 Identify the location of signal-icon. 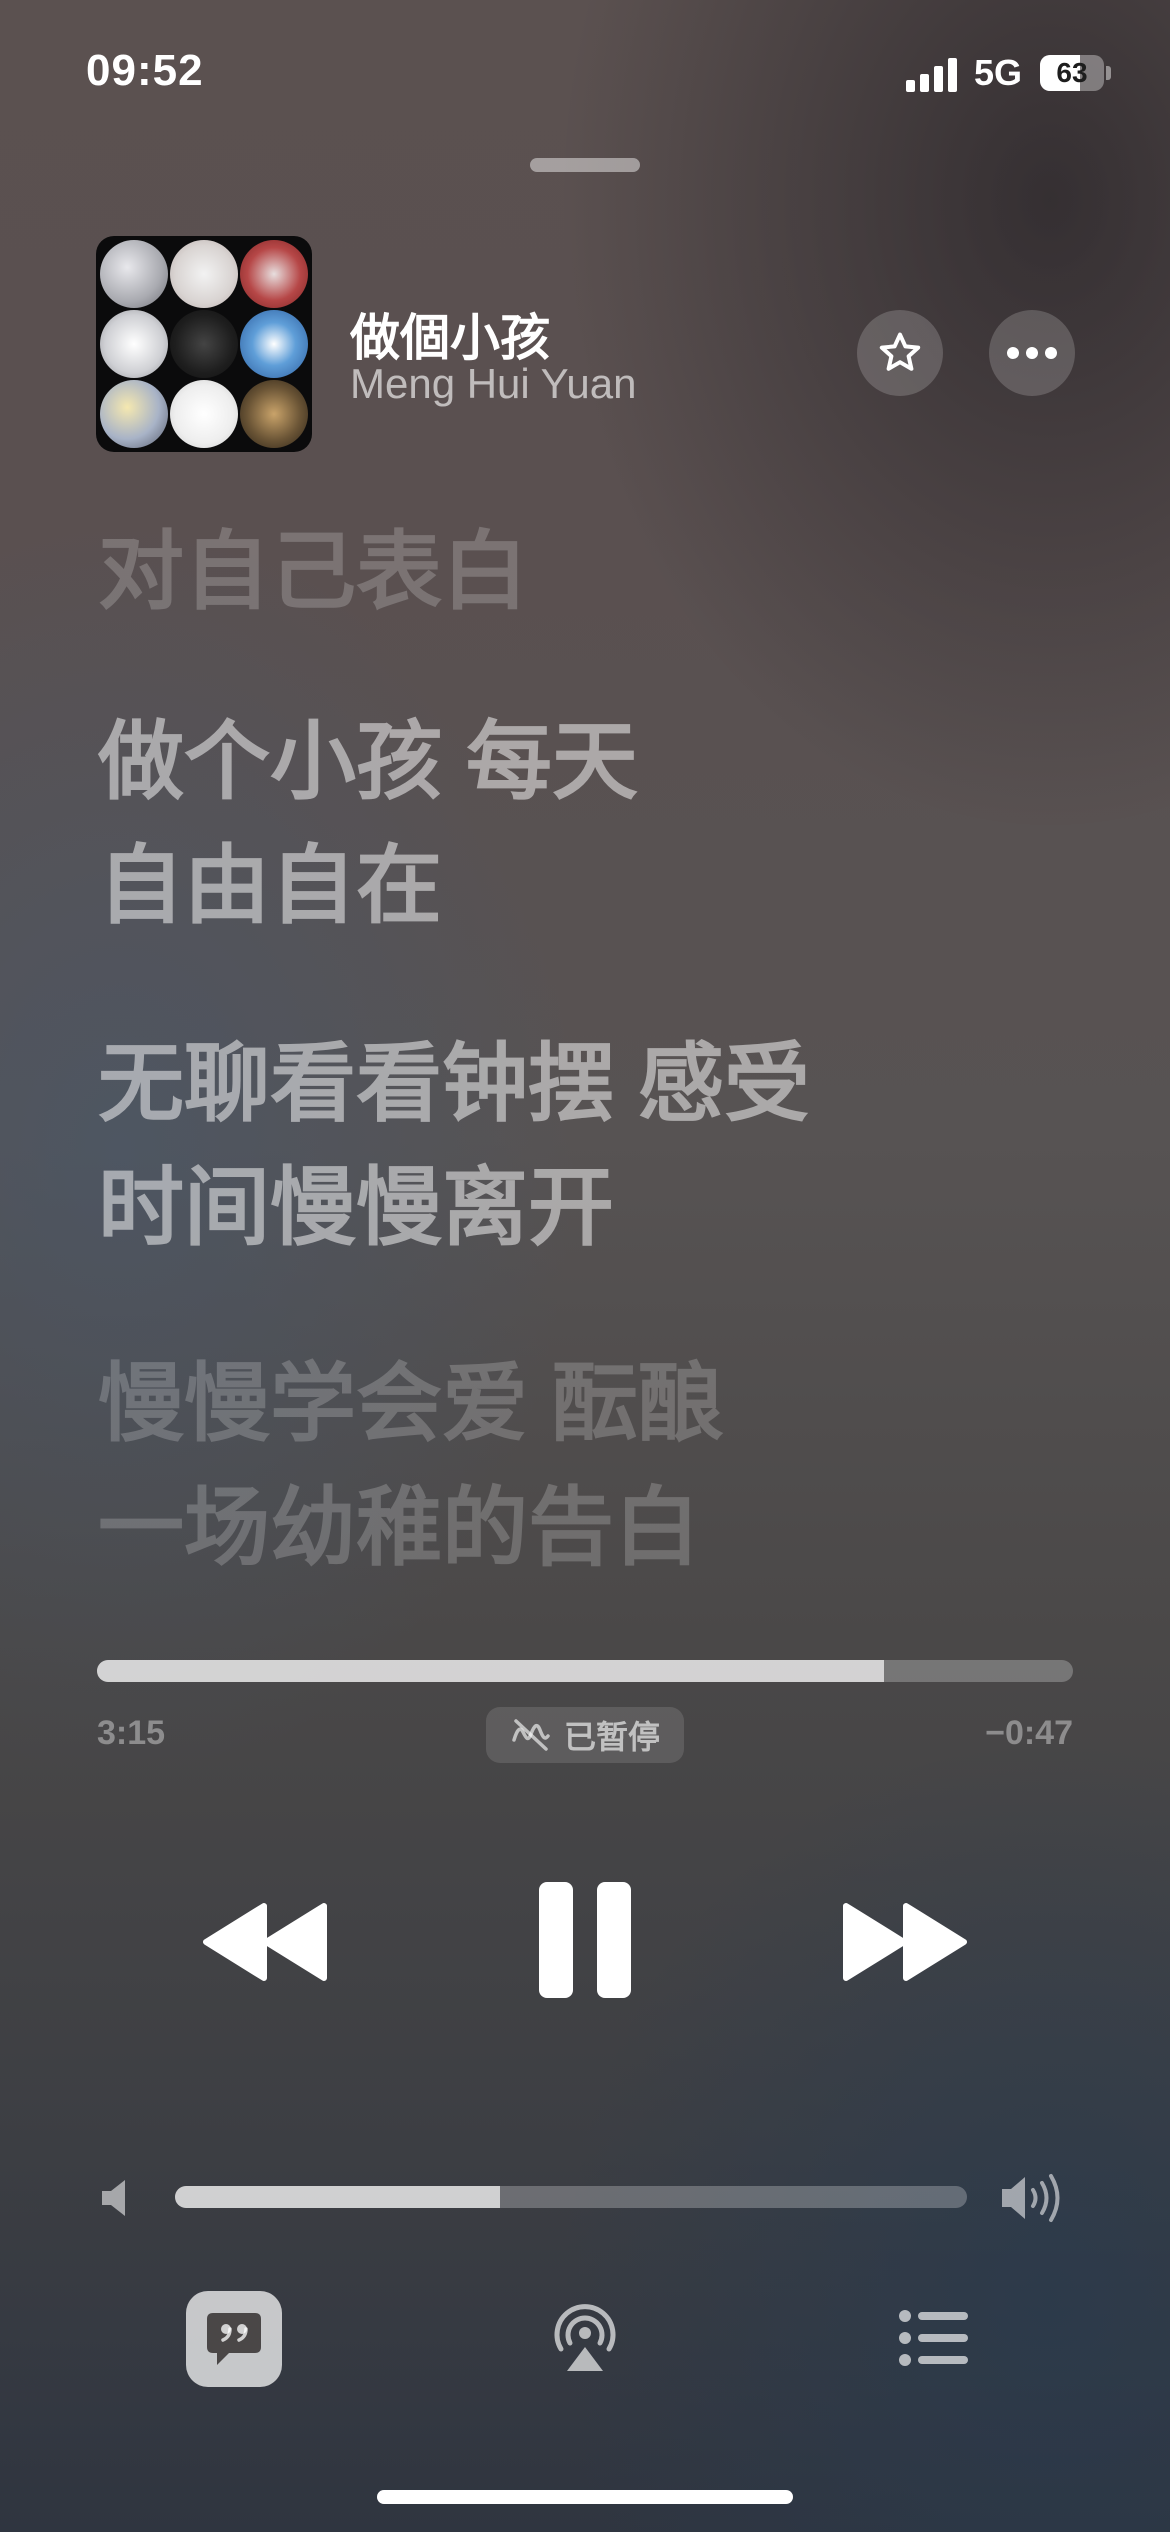
(933, 75).